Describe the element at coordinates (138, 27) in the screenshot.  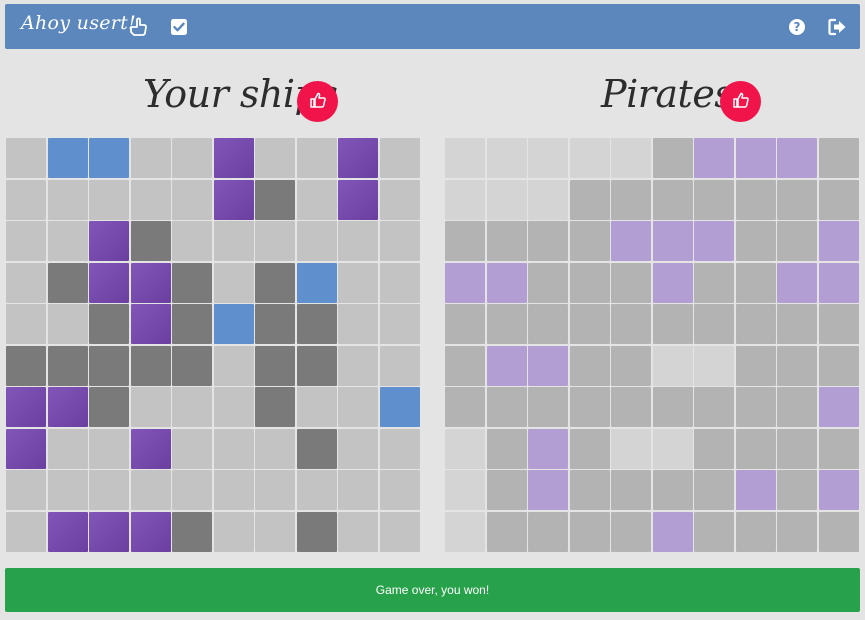
I see `hand-pointing-icon` at that location.